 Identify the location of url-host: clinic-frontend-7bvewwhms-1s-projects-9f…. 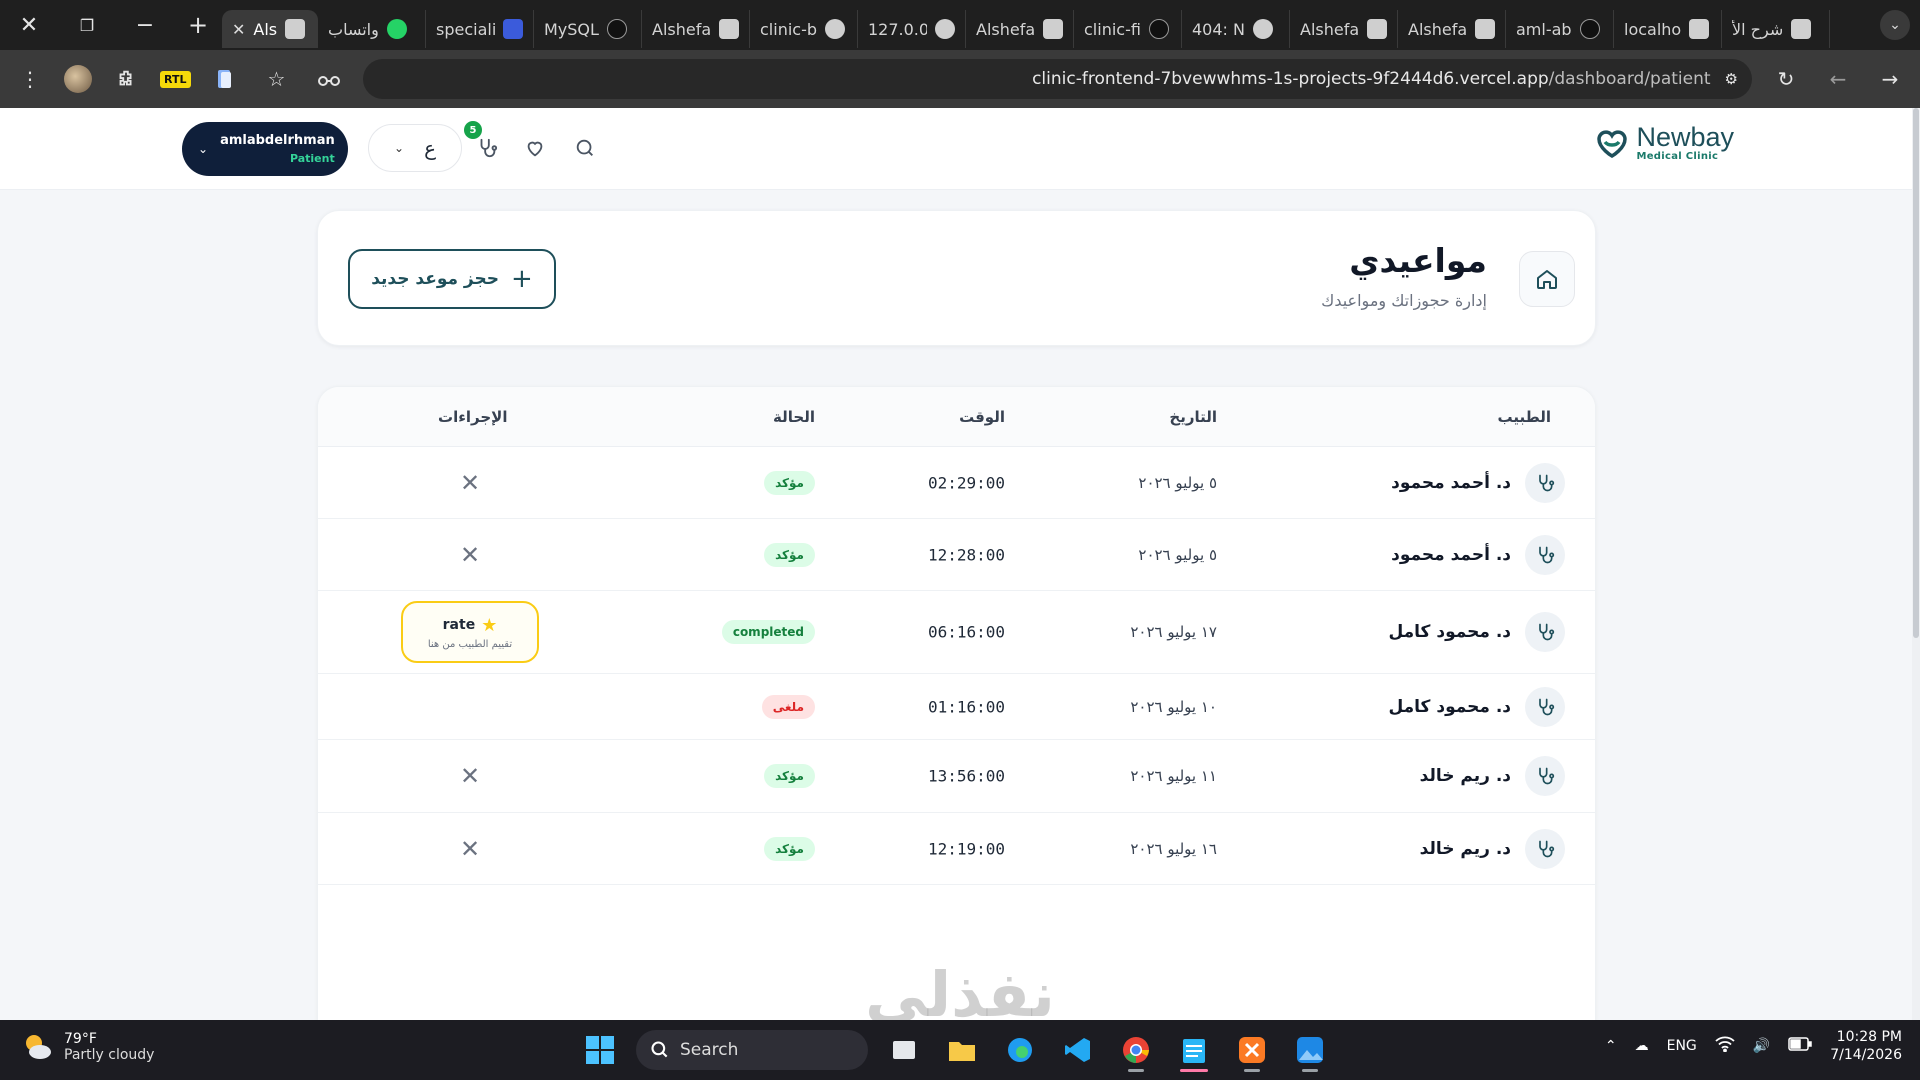
(1290, 79).